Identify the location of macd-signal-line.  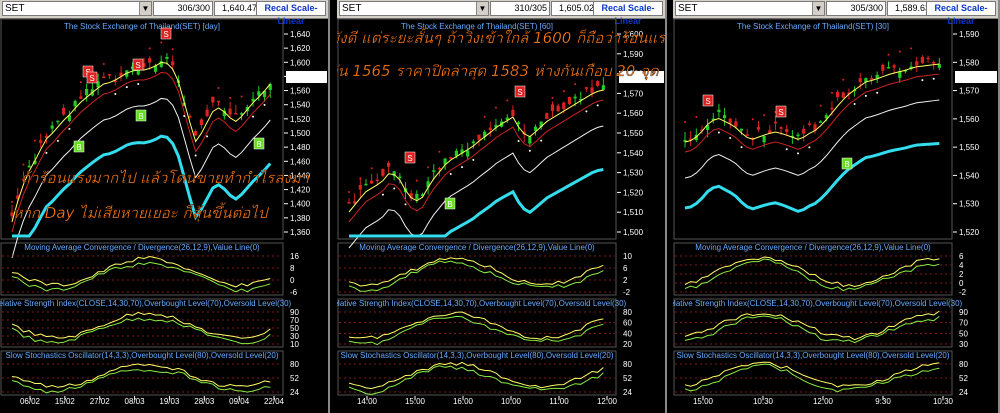
(141, 277).